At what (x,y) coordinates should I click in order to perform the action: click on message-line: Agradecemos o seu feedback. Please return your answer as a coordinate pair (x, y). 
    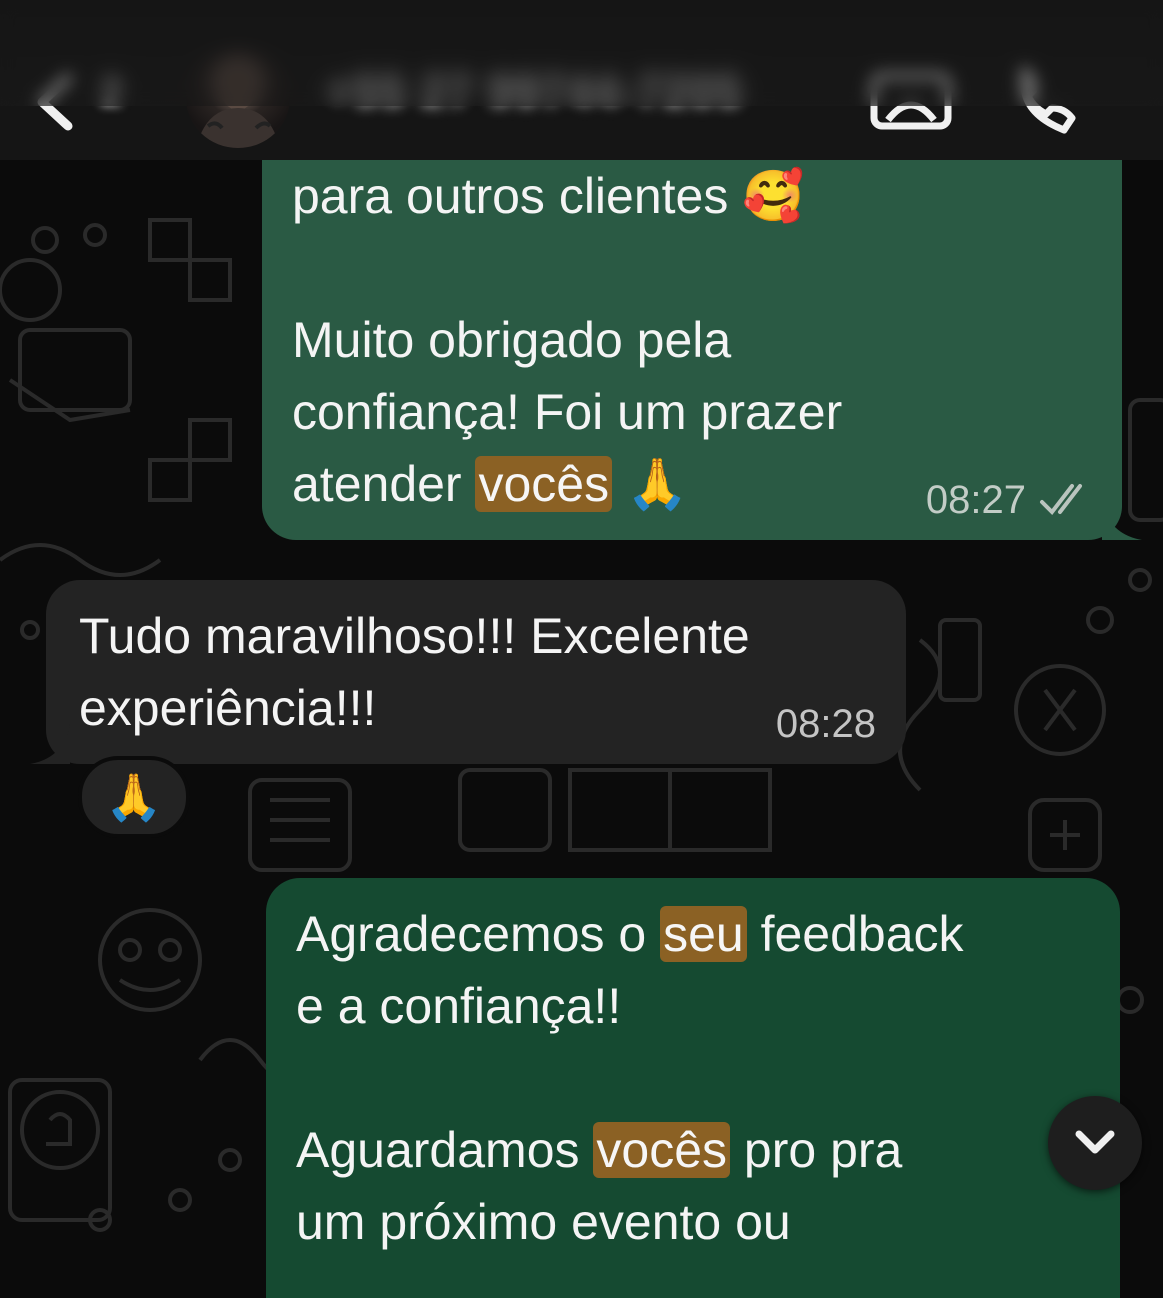
    Looking at the image, I should click on (630, 934).